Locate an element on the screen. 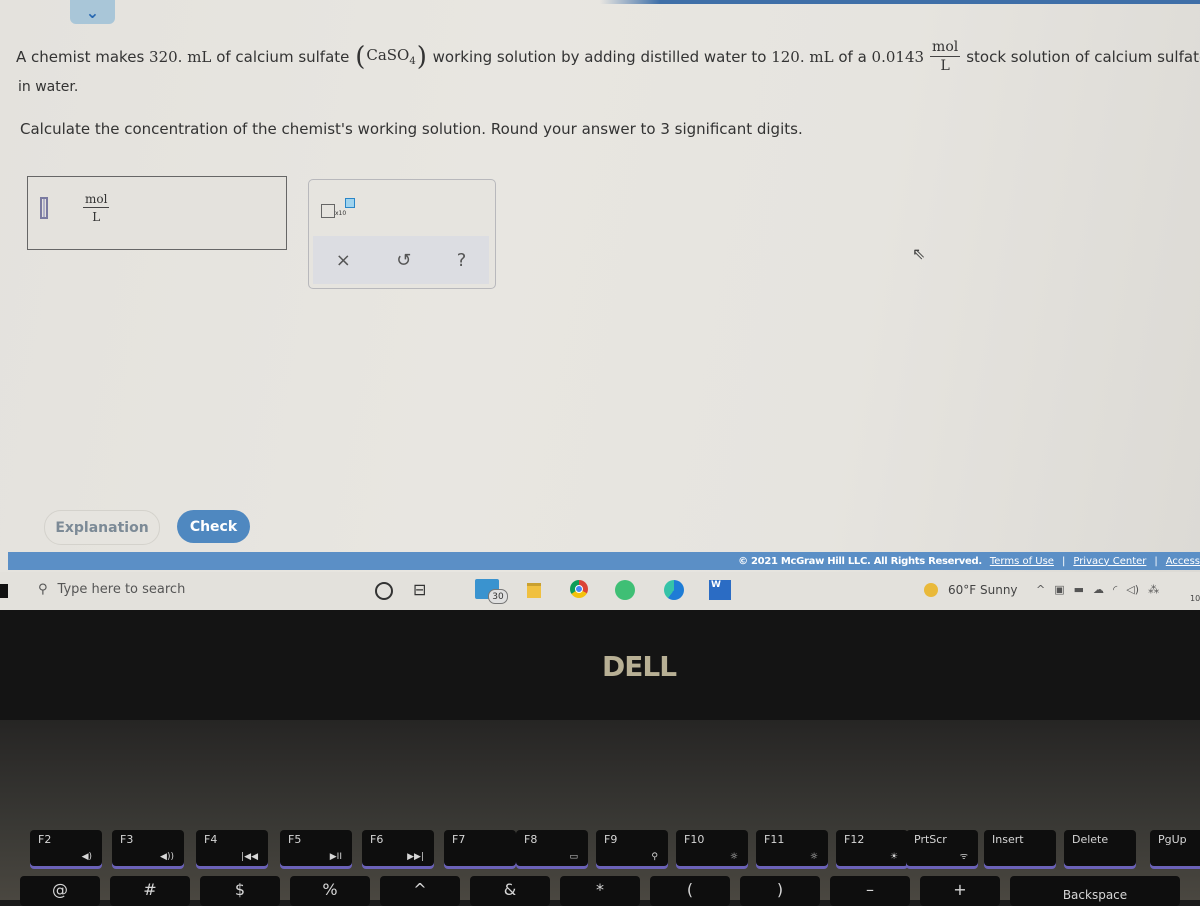 This screenshot has width=1200, height=906. key-function-icon: ⚲ is located at coordinates (654, 857).